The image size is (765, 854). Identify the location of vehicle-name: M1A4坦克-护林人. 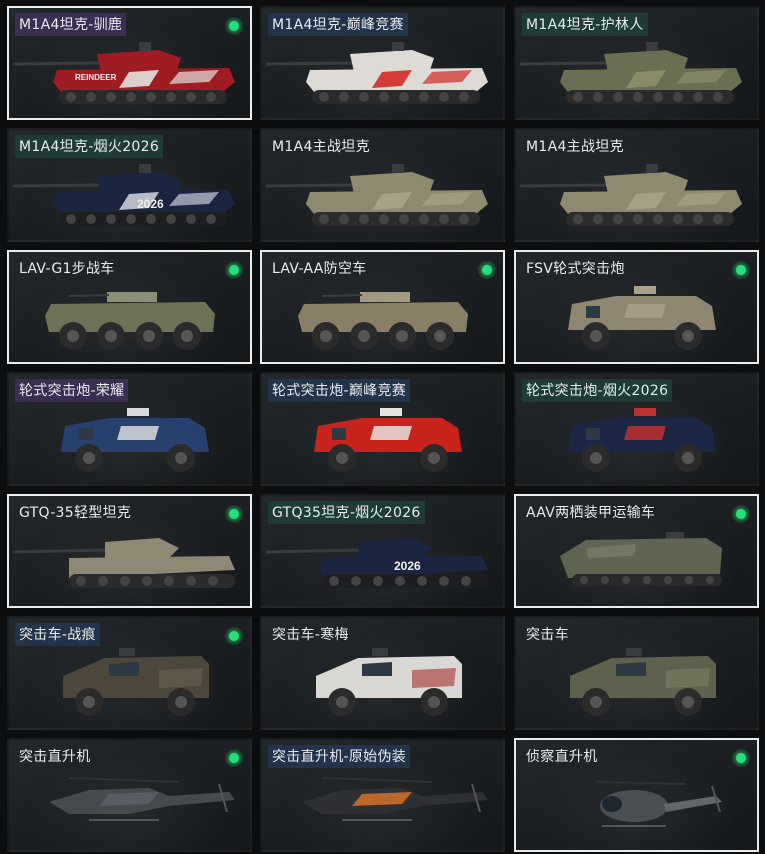
(585, 24).